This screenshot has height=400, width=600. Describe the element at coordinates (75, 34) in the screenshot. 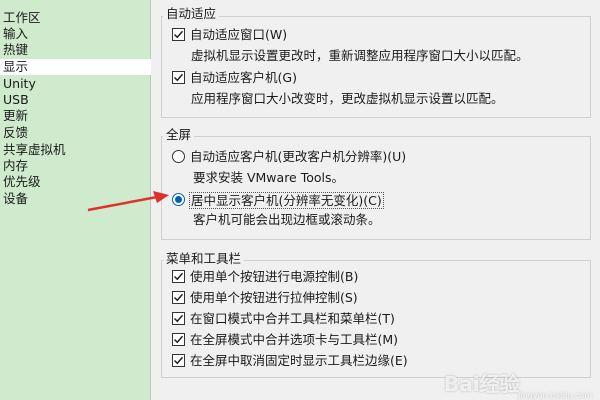

I see `sidebar-item-input: 输入` at that location.